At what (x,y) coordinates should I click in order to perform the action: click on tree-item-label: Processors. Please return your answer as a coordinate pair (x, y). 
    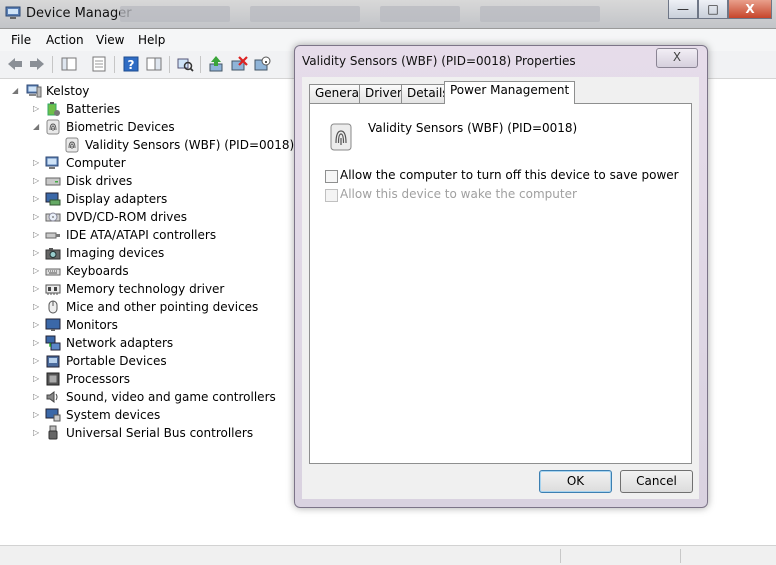
    Looking at the image, I should click on (98, 379).